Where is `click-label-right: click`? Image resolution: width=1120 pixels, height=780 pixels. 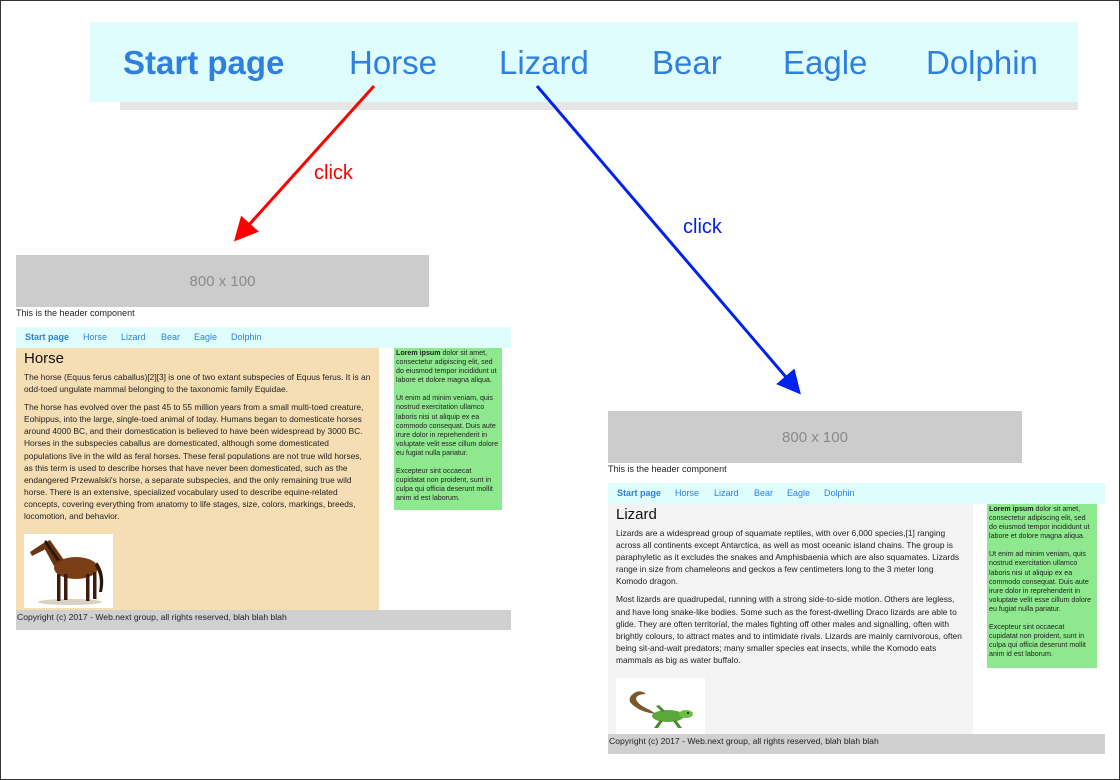 click-label-right: click is located at coordinates (702, 227).